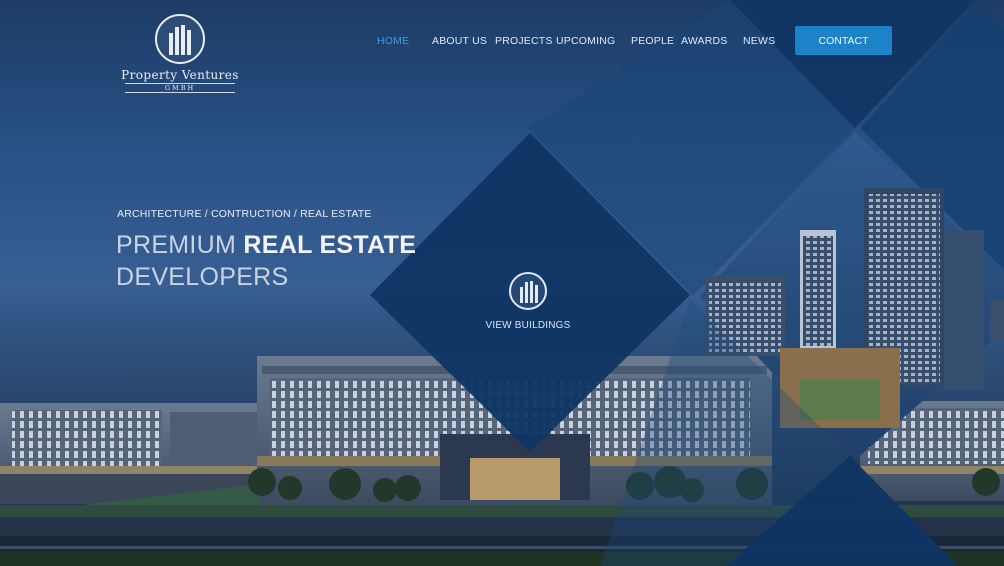  I want to click on hero-eyebrow: ARCHITECTURE / CONTRUCTION / REAL ESTATE, so click(244, 214).